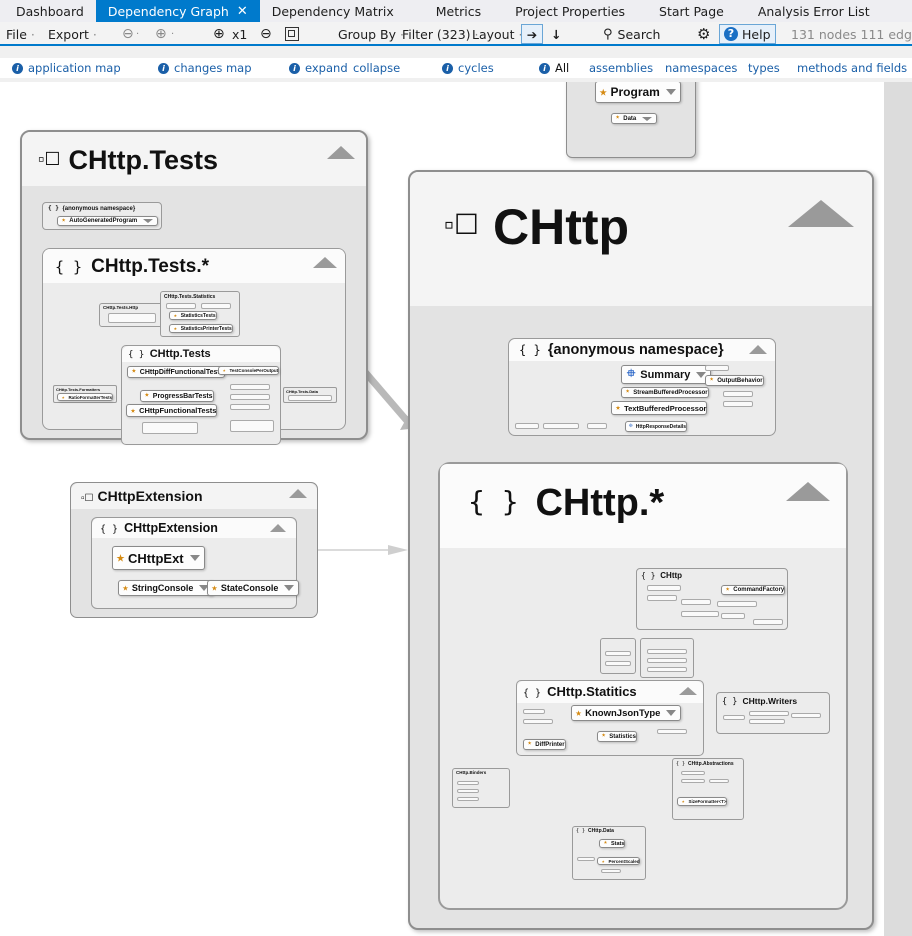 The width and height of the screenshot is (912, 936). Describe the element at coordinates (619, 861) in the screenshot. I see `percent-scaled-node: ⭑ PercentScaled` at that location.